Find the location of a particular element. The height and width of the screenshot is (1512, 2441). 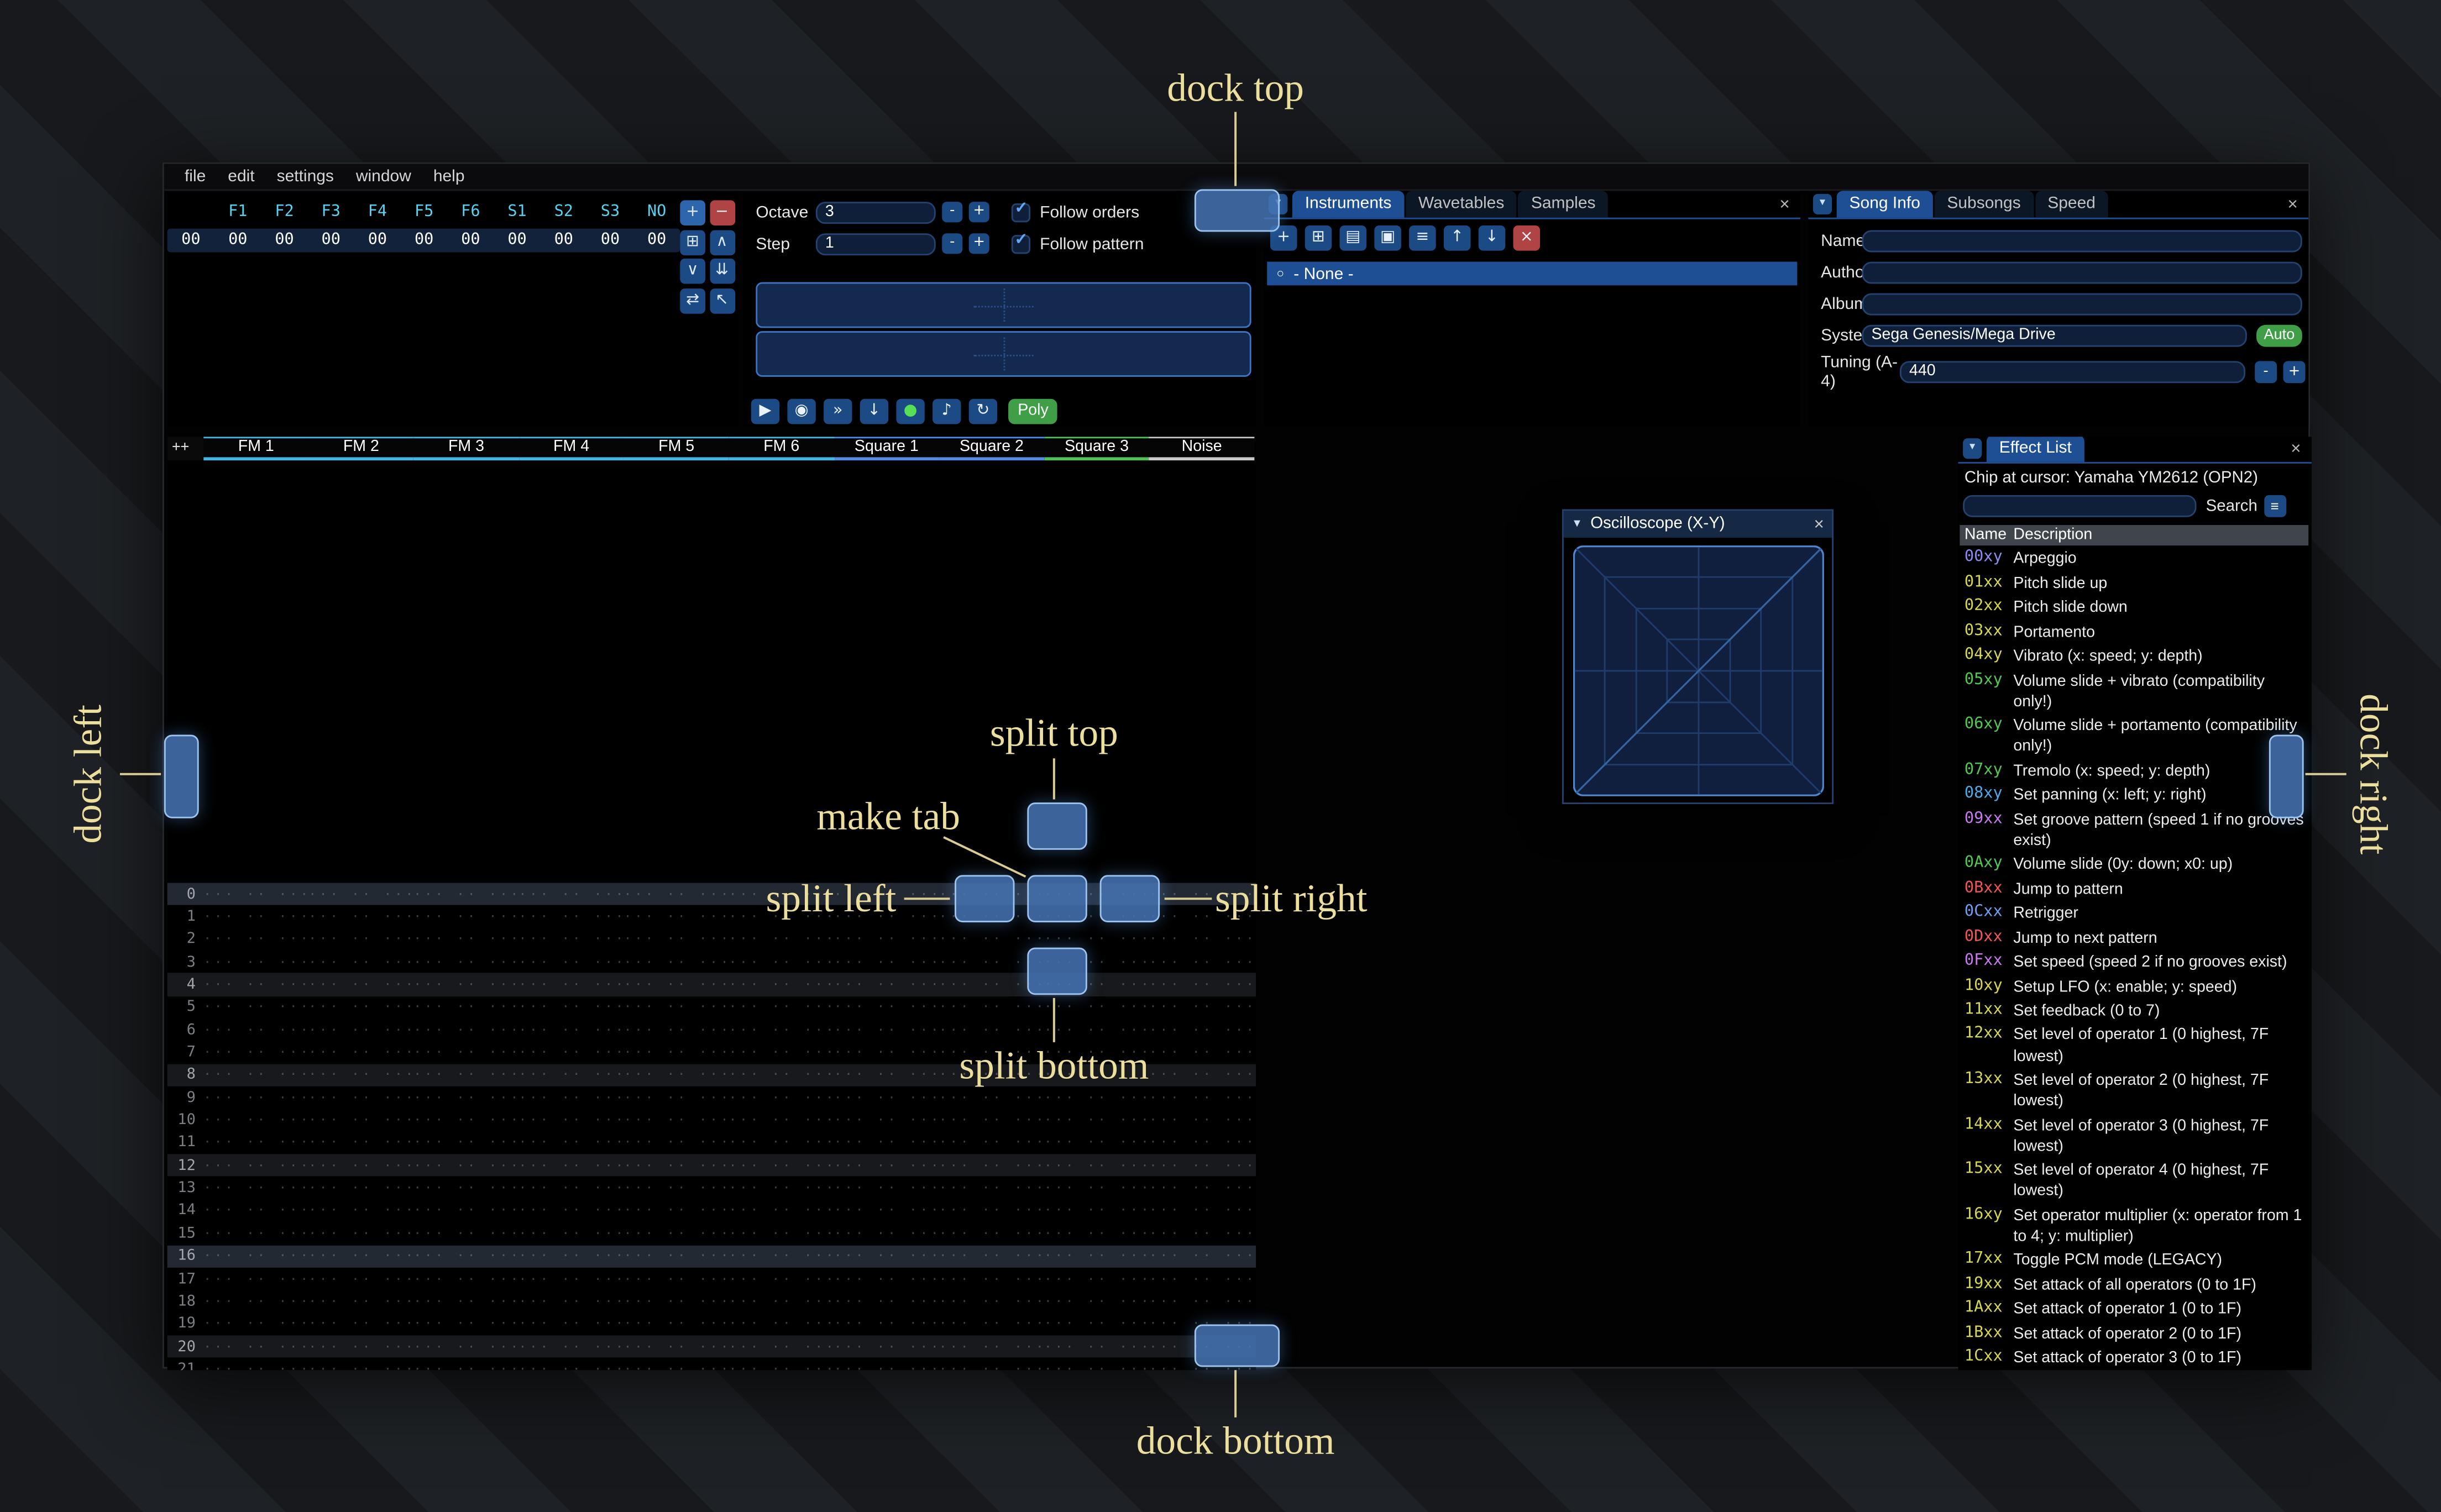

effect-row: 1Bxx Set attack of operator 2 (0 to 1F) is located at coordinates (2135, 1334).